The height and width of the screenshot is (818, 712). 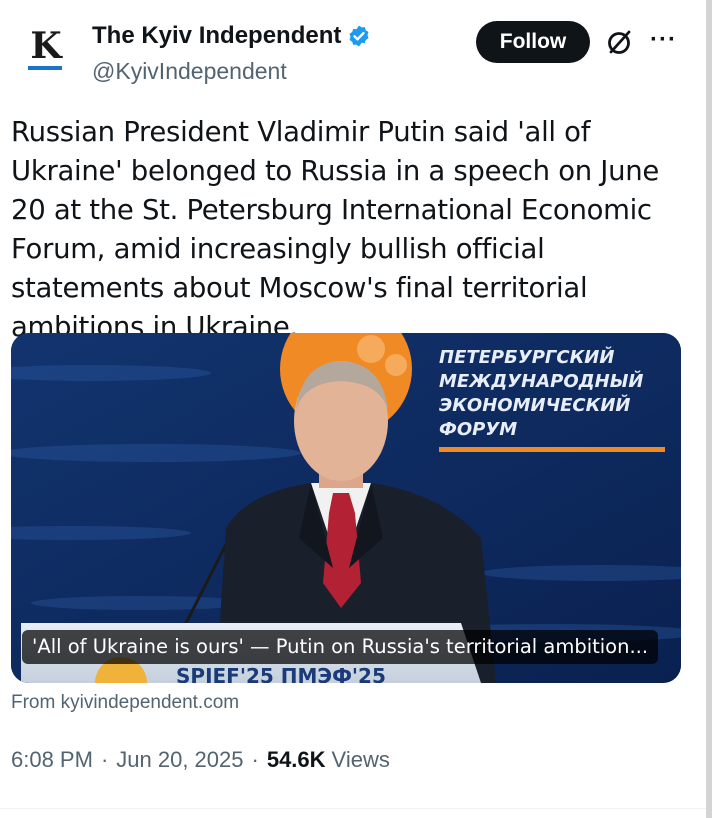 I want to click on follow-button: Follow, so click(x=533, y=42).